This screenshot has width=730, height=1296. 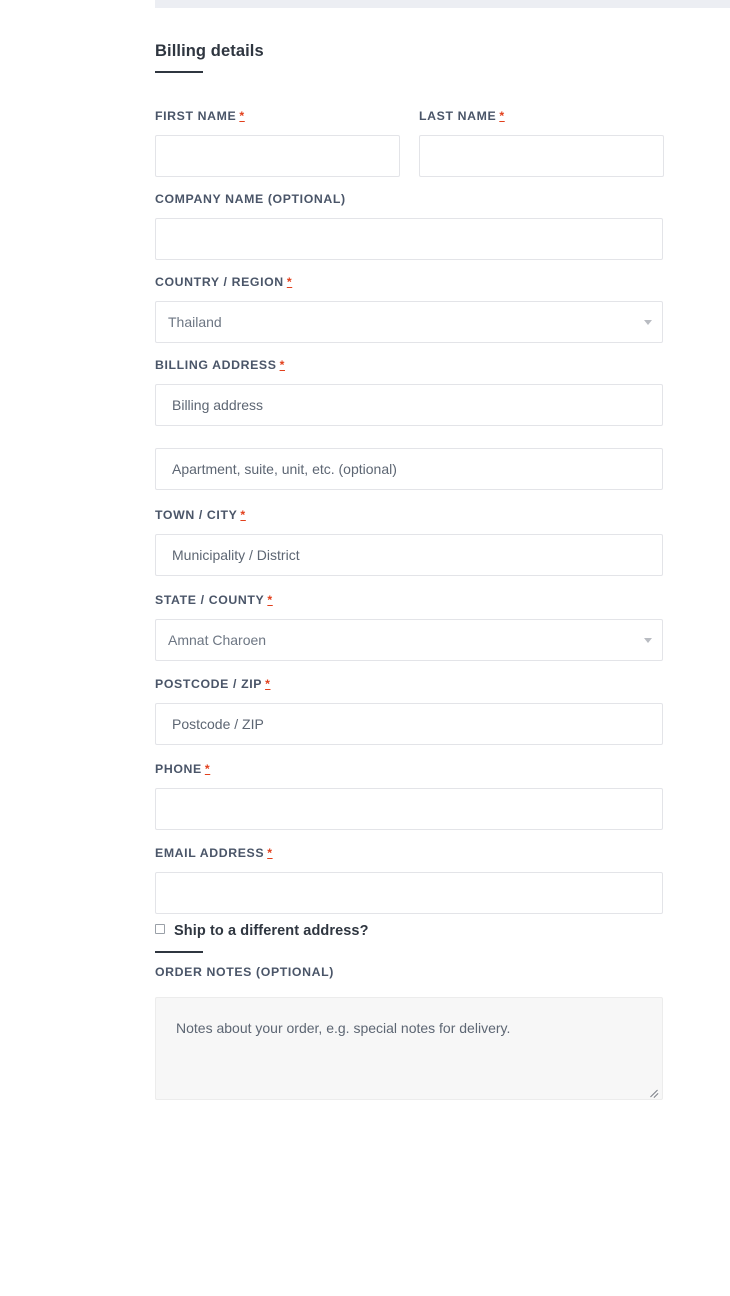 I want to click on billing-address-label: BILLING ADDRESS *, so click(x=220, y=365).